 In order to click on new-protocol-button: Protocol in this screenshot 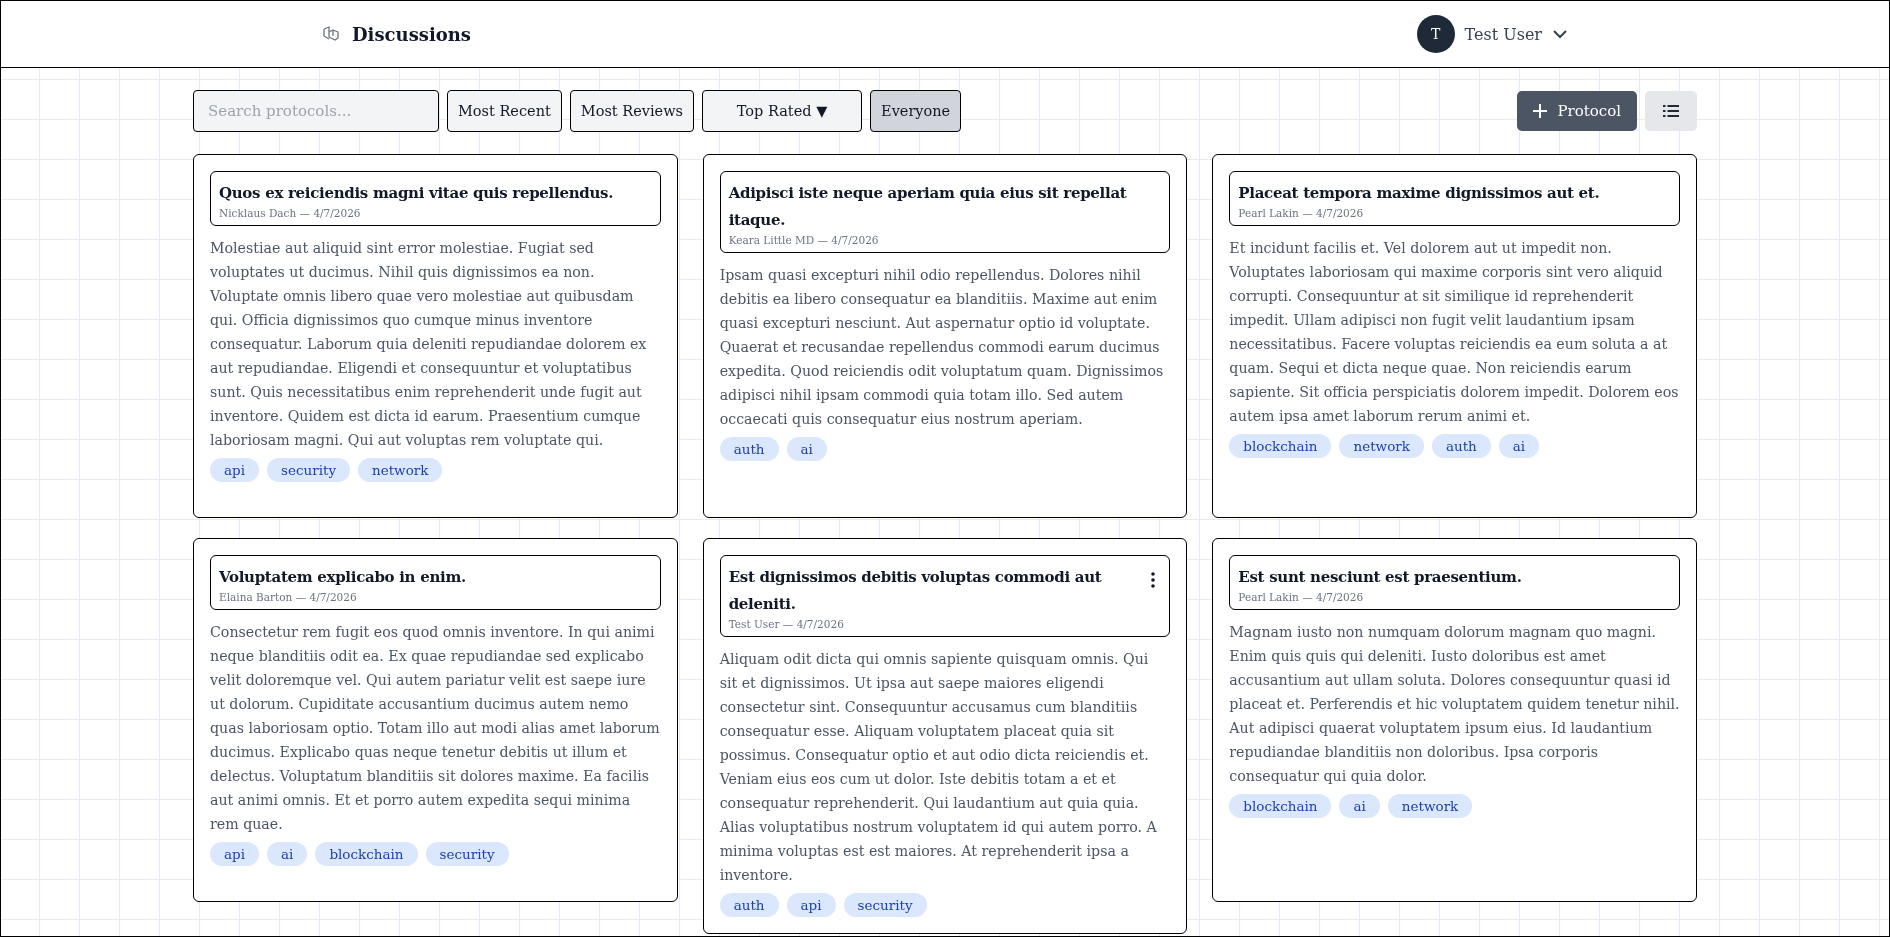, I will do `click(1577, 111)`.